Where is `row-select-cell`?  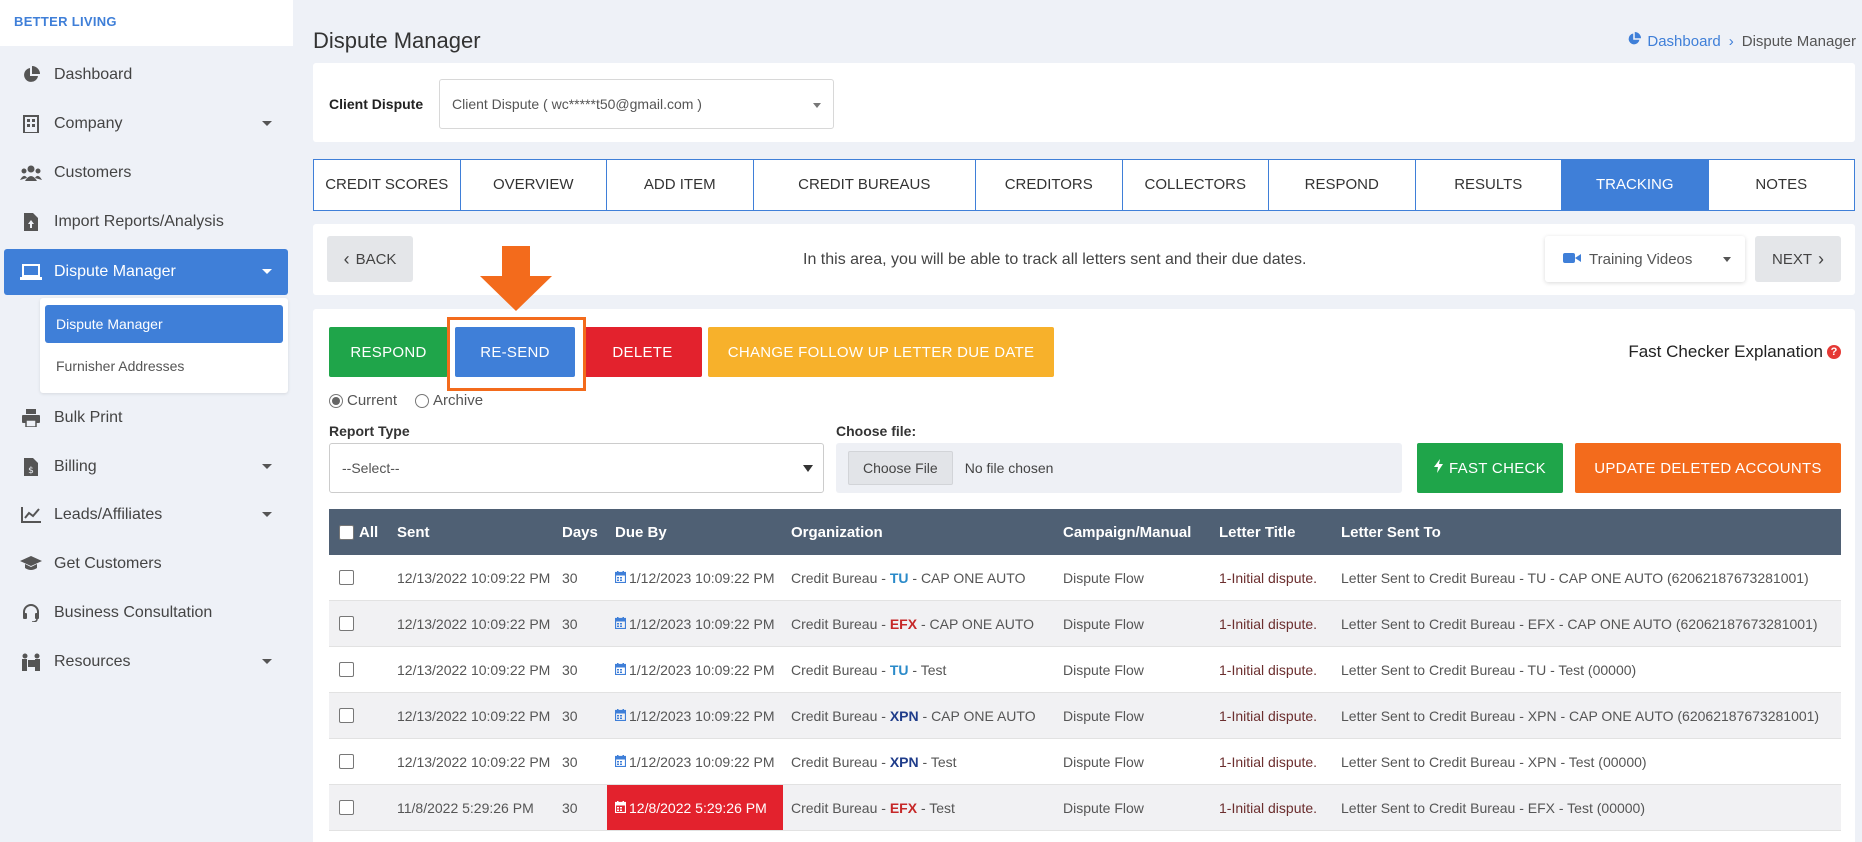 row-select-cell is located at coordinates (359, 623).